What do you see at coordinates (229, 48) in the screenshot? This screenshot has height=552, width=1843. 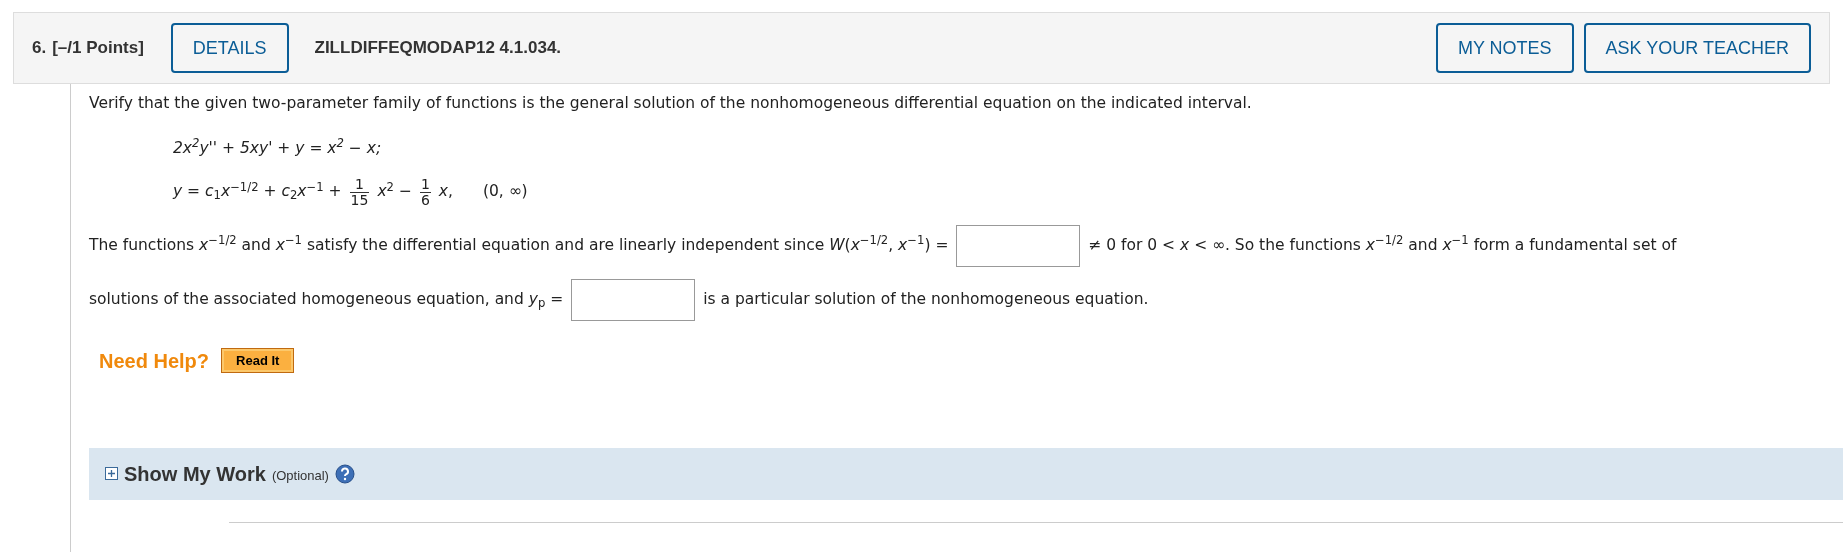 I see `details-button: DETAILS` at bounding box center [229, 48].